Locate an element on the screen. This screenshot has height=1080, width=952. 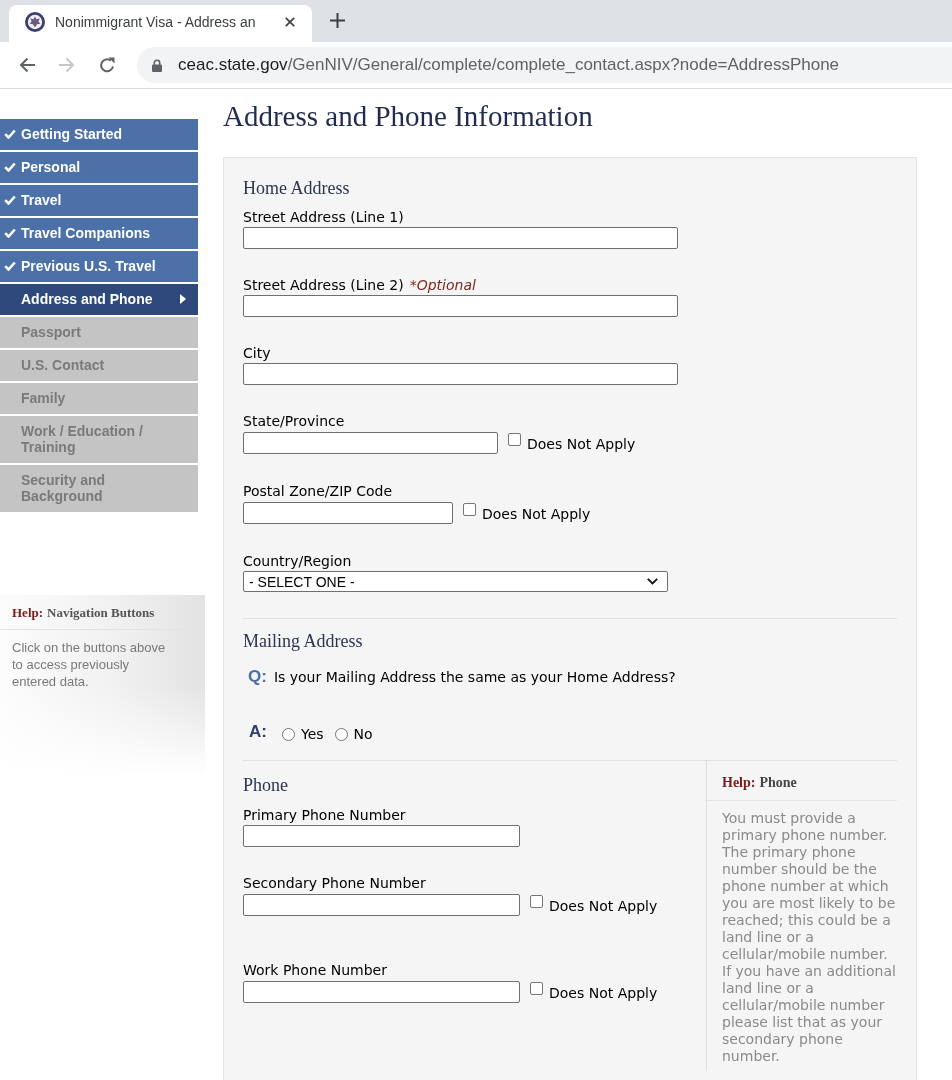
radio-label: No is located at coordinates (363, 734).